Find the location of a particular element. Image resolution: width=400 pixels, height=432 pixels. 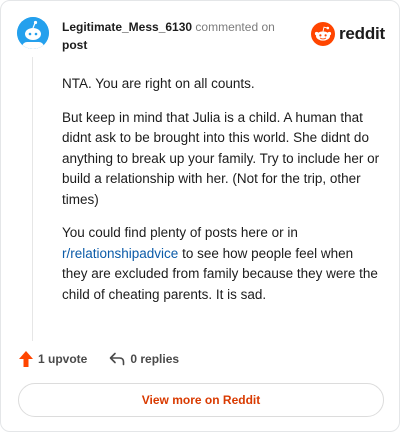

reply-arrow-icon is located at coordinates (117, 359).